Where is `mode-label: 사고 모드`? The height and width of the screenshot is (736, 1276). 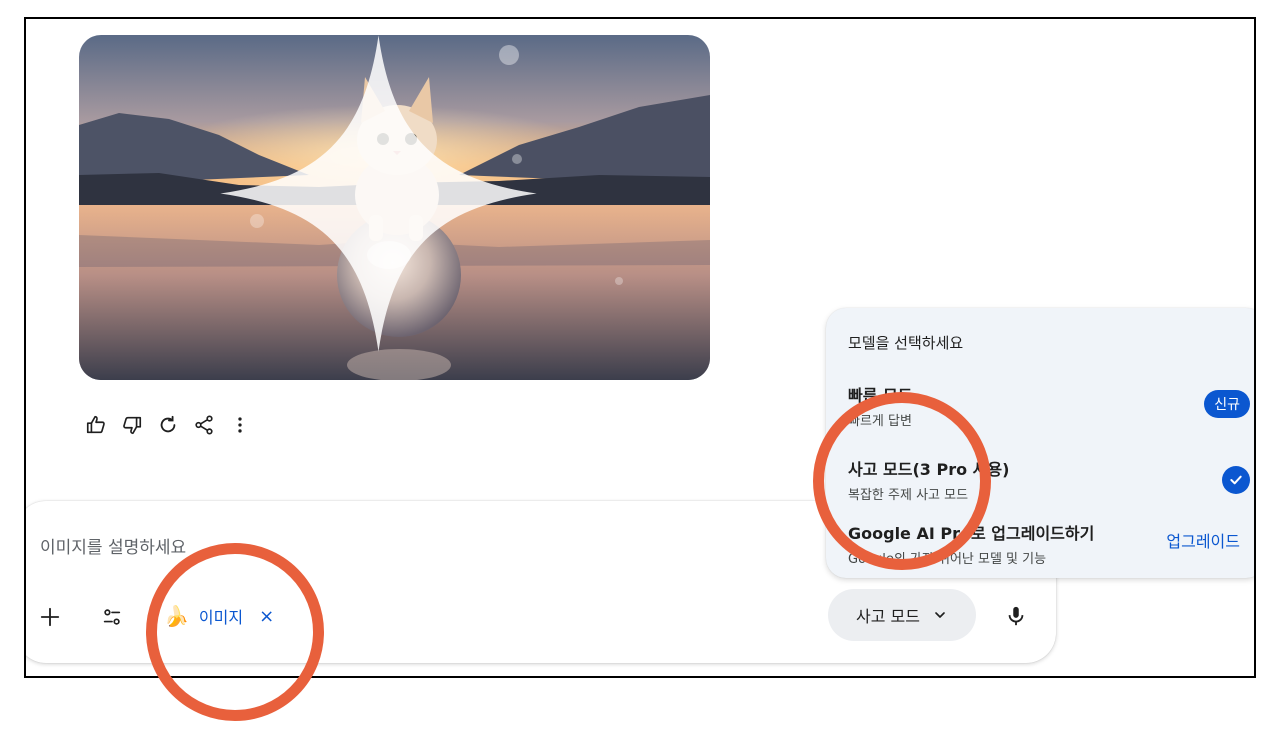 mode-label: 사고 모드 is located at coordinates (888, 616).